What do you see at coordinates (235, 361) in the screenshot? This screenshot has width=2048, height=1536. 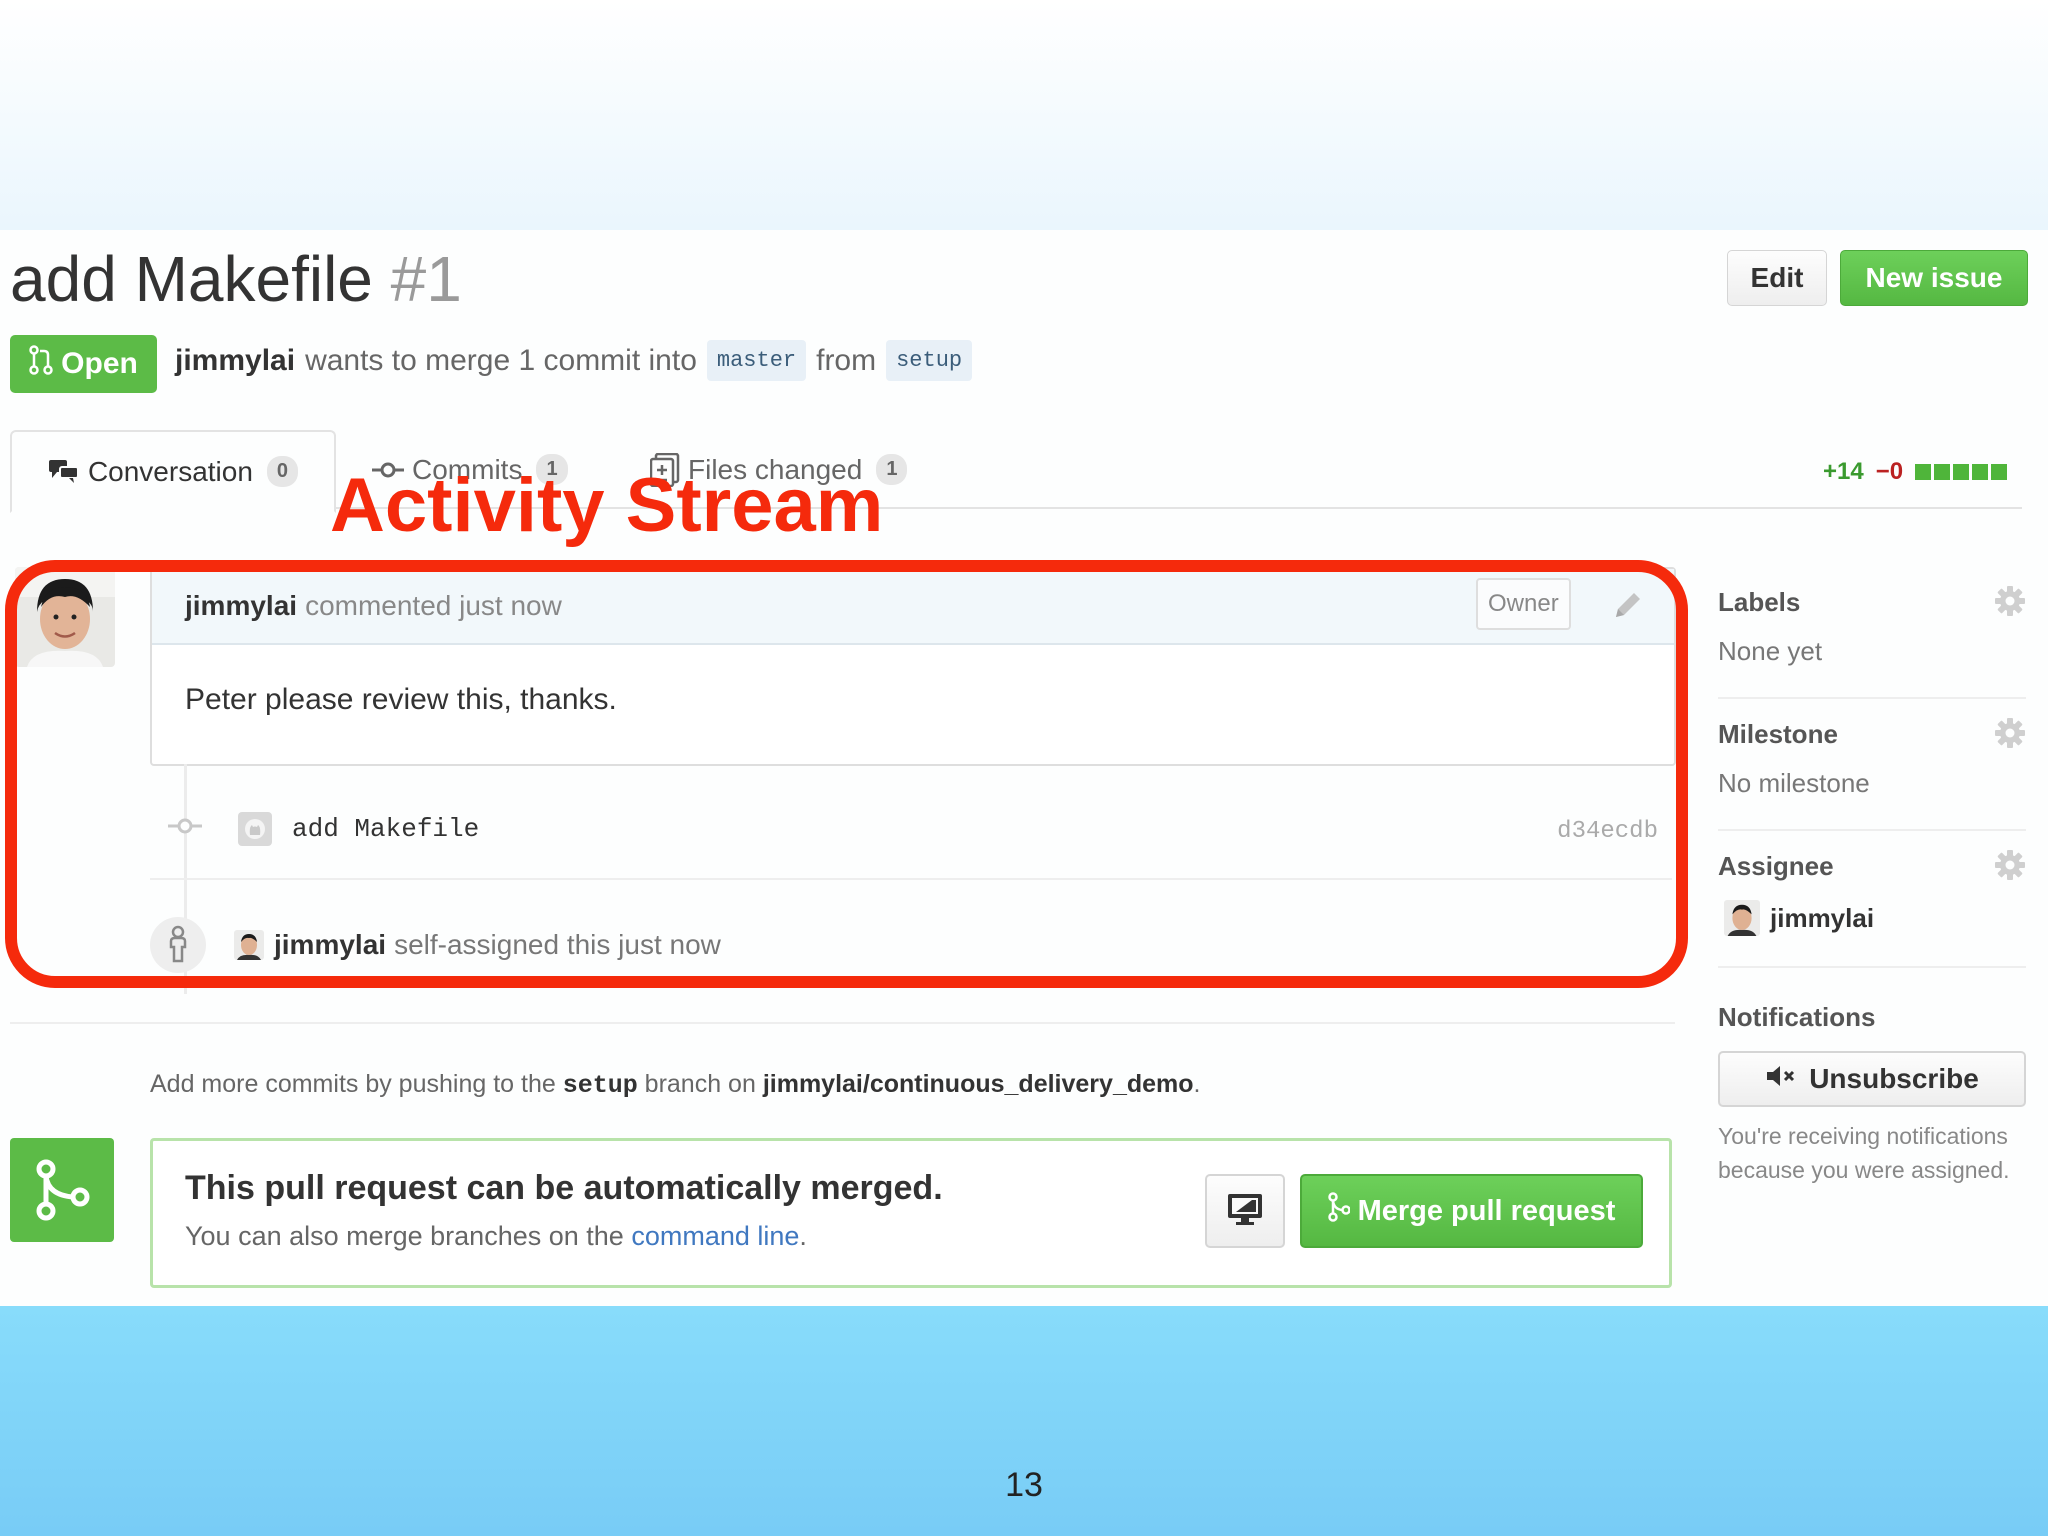 I see `pr-author-link: jimmylai` at bounding box center [235, 361].